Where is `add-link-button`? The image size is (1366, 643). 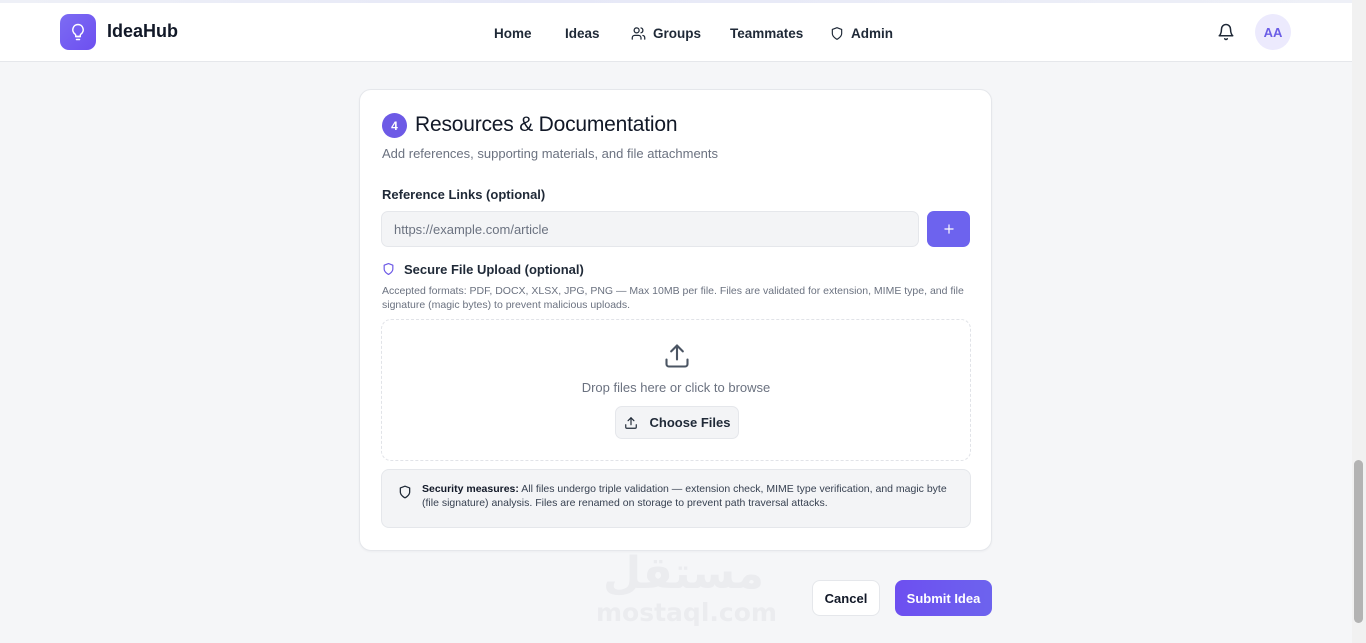
add-link-button is located at coordinates (948, 229).